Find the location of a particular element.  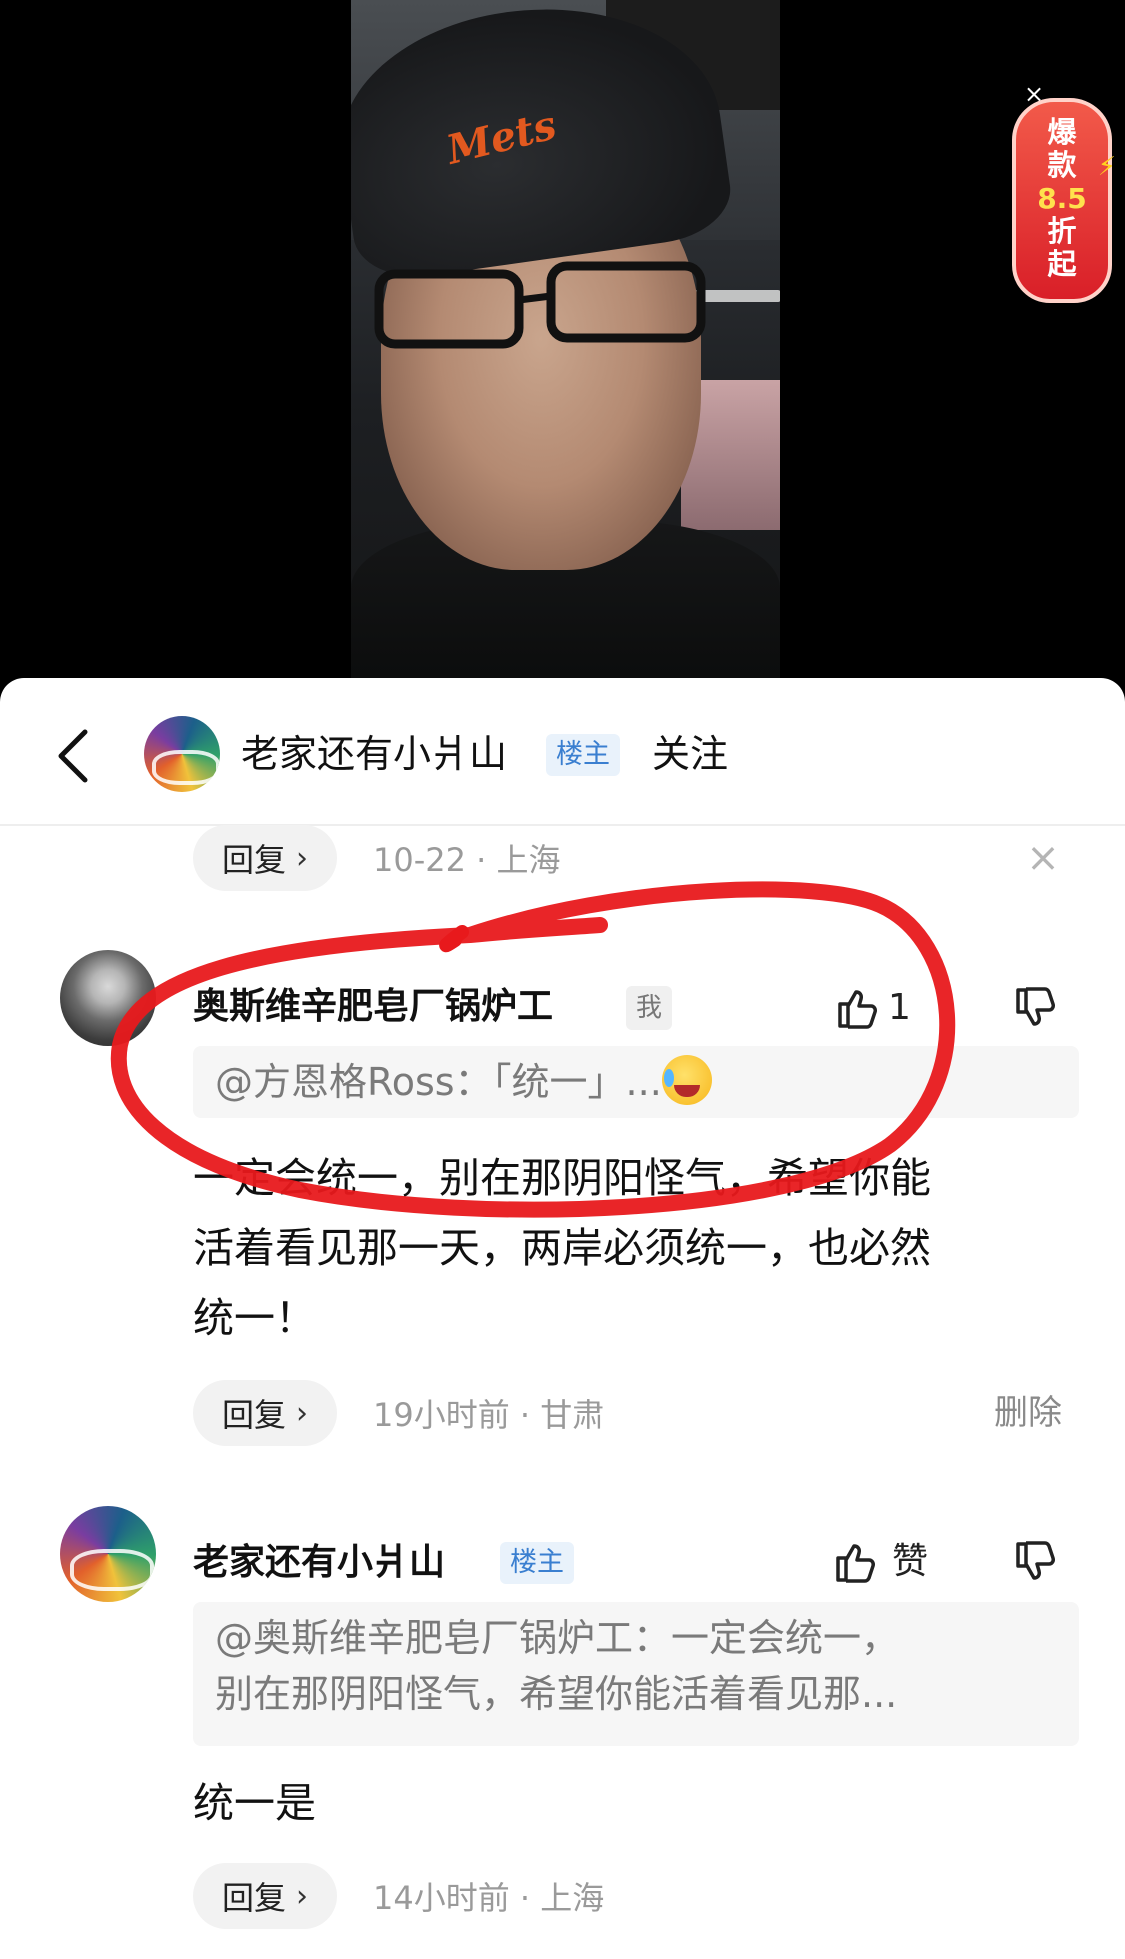

comment-meta: 回复 › 14小时前 · 上海 is located at coordinates (398, 1896).